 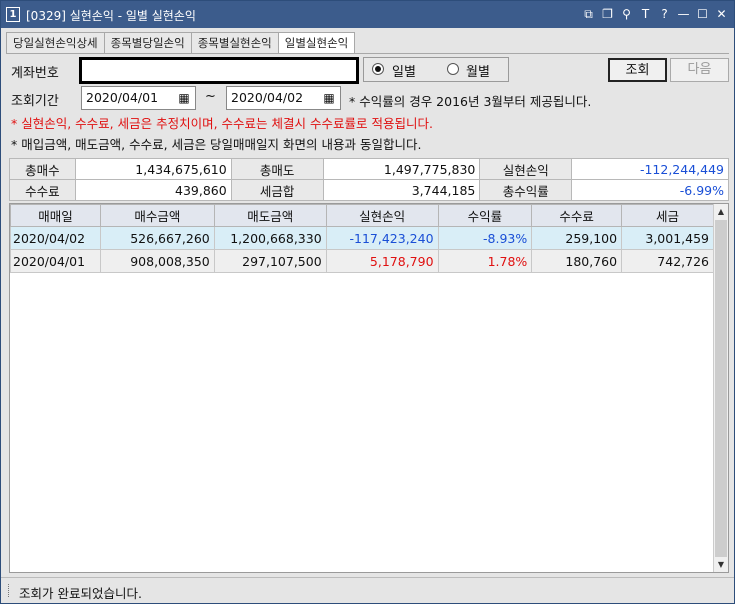 I want to click on summary-row: 수수료 439,860 세금합 3,744,185 총수익률 -6.99%, so click(x=369, y=190).